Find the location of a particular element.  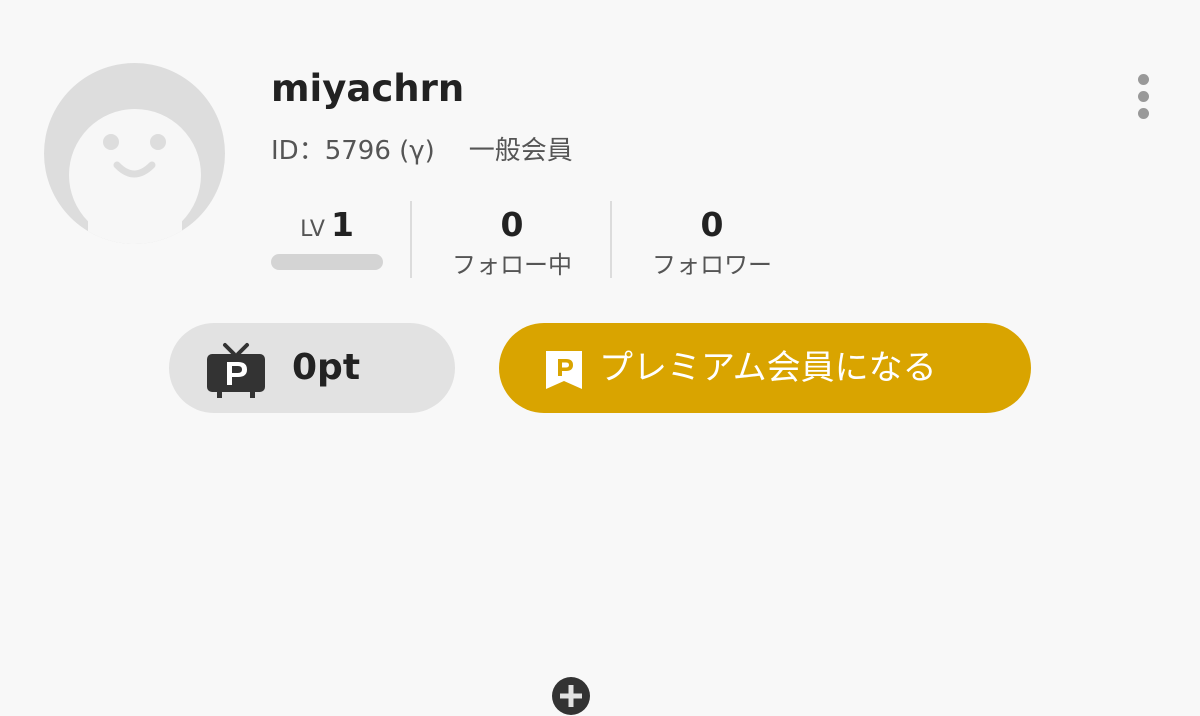

following-stat: 0 フォロー中 is located at coordinates (512, 240).